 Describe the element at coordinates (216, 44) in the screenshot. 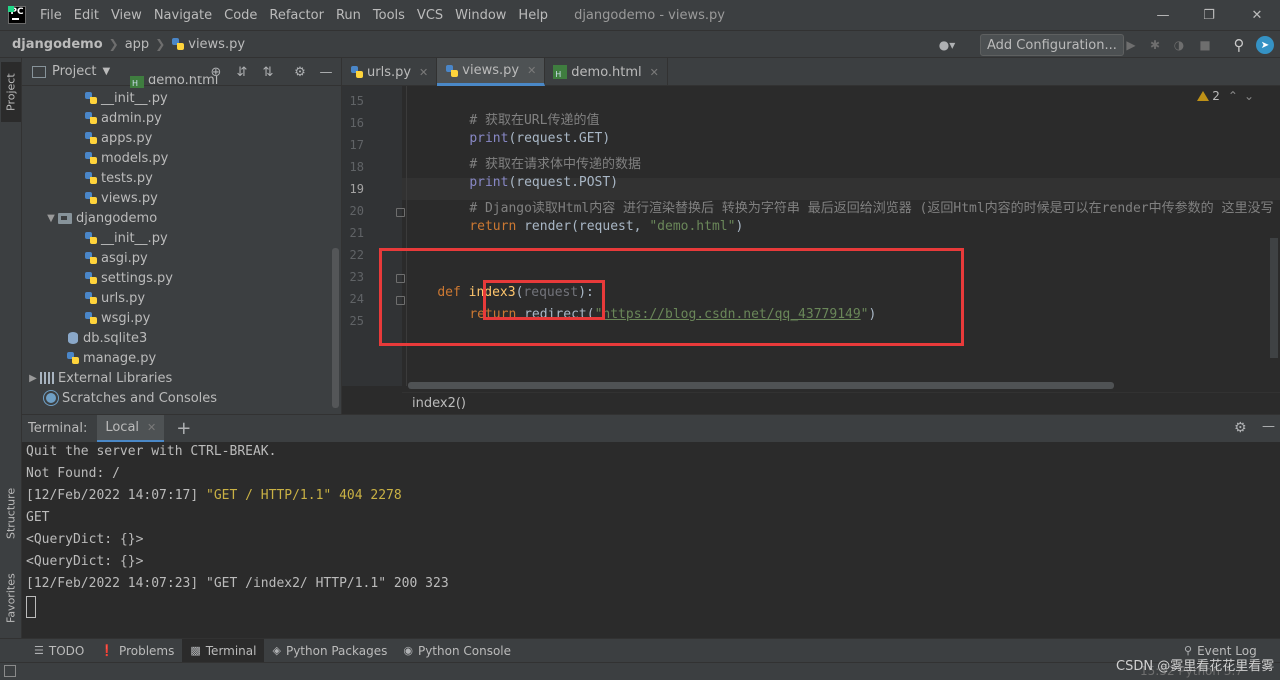

I see `breadcrumb-file: views.py` at that location.